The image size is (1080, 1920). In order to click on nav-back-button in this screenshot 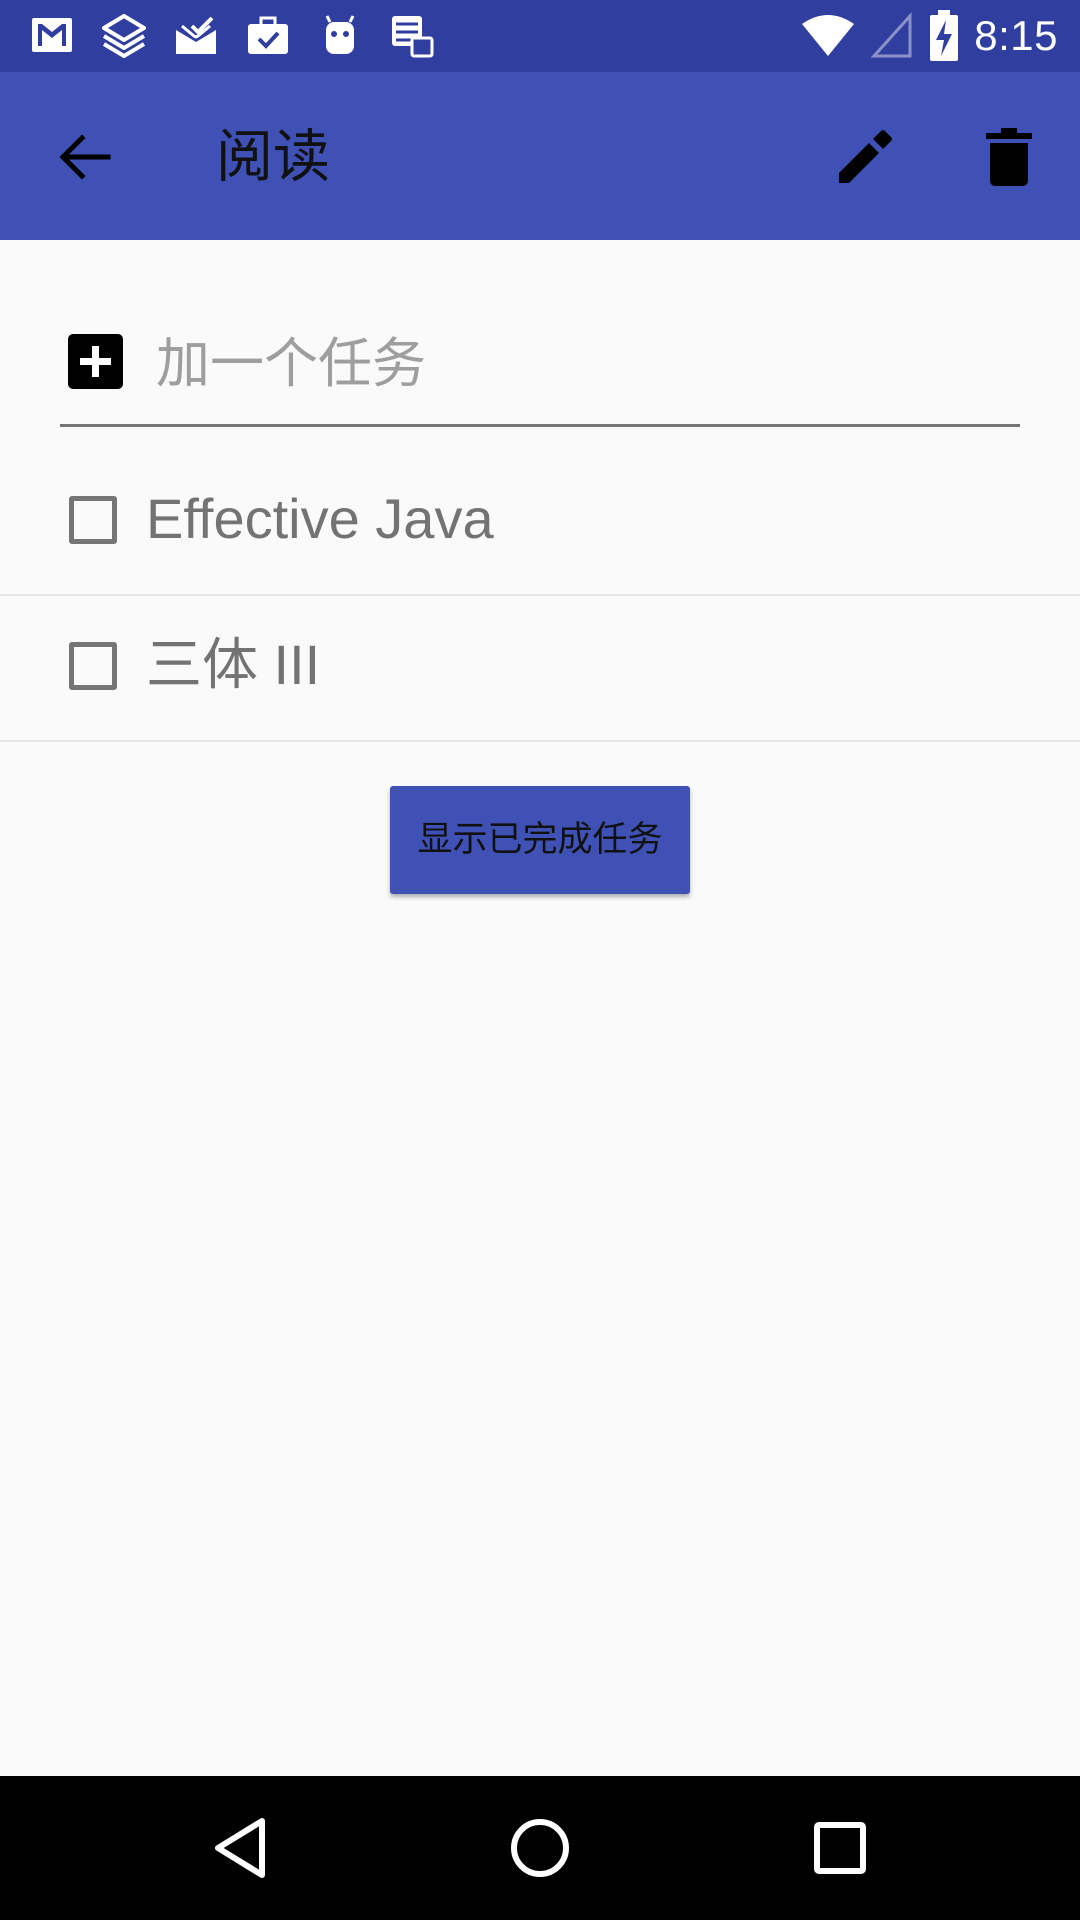, I will do `click(240, 1848)`.